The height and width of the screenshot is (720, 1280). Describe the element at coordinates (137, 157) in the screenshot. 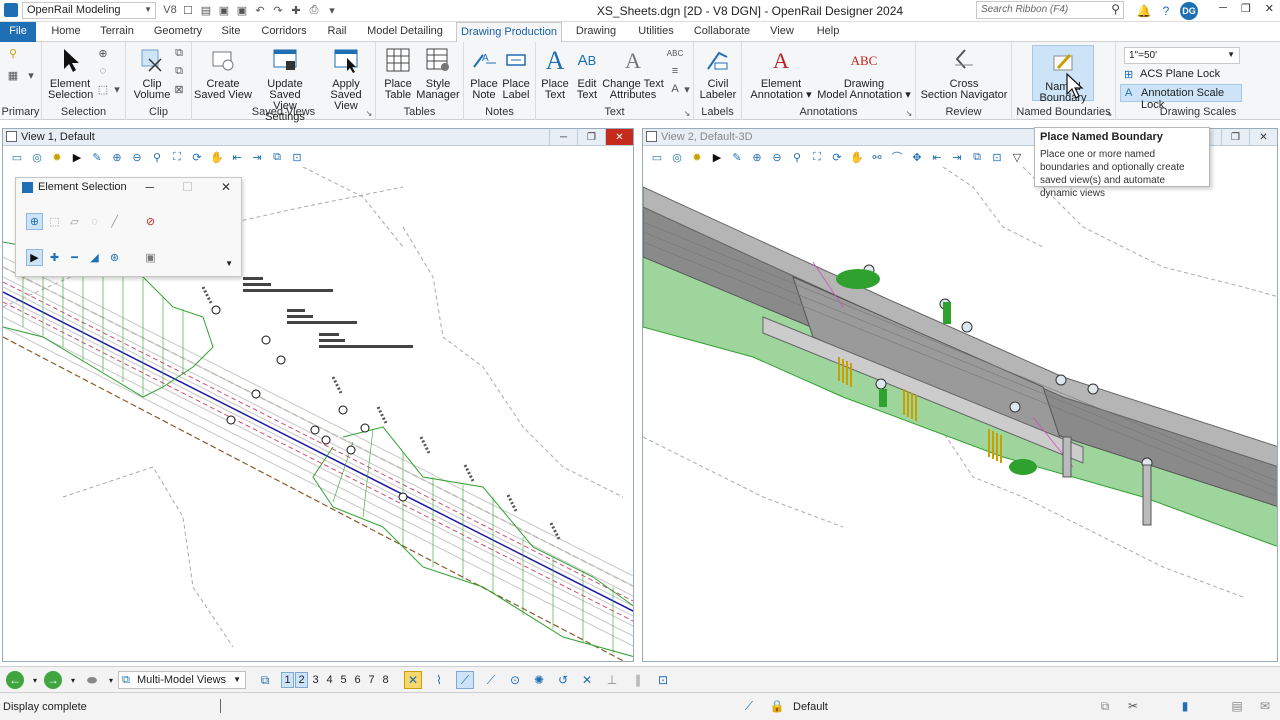

I see `zoom-out-icon: ⊖` at that location.